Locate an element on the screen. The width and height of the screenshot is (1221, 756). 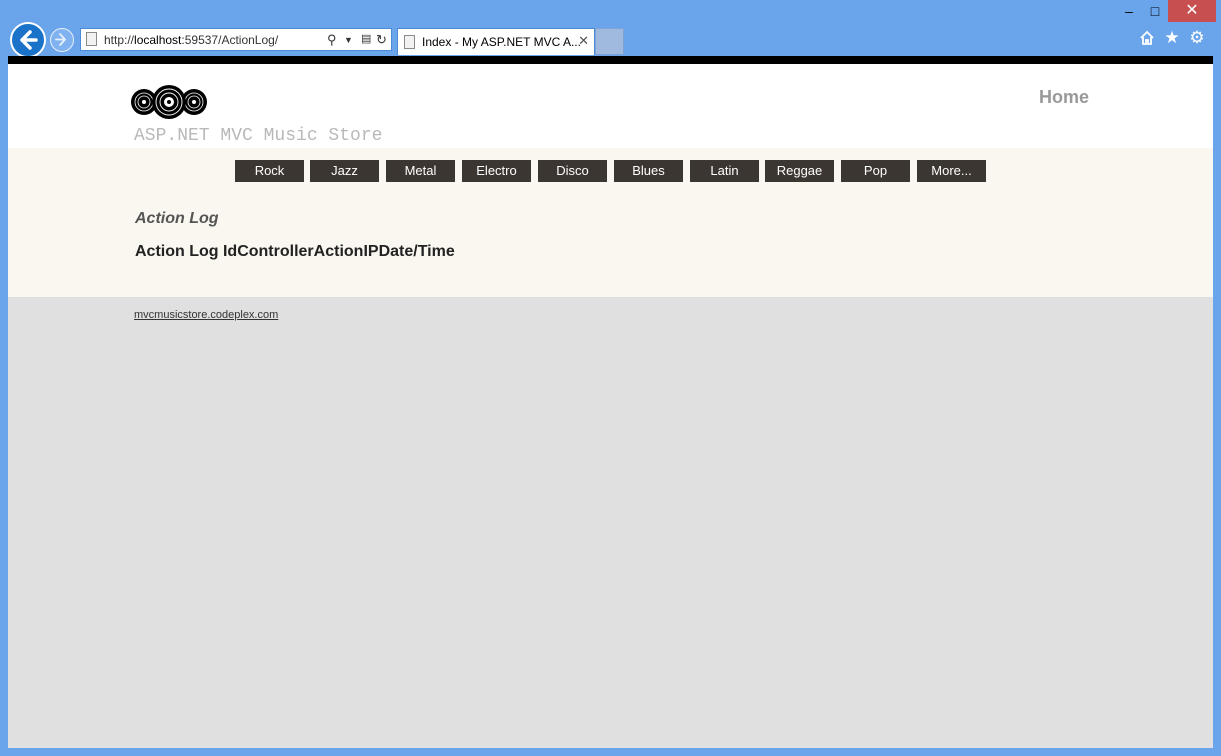
back-button is located at coordinates (28, 40).